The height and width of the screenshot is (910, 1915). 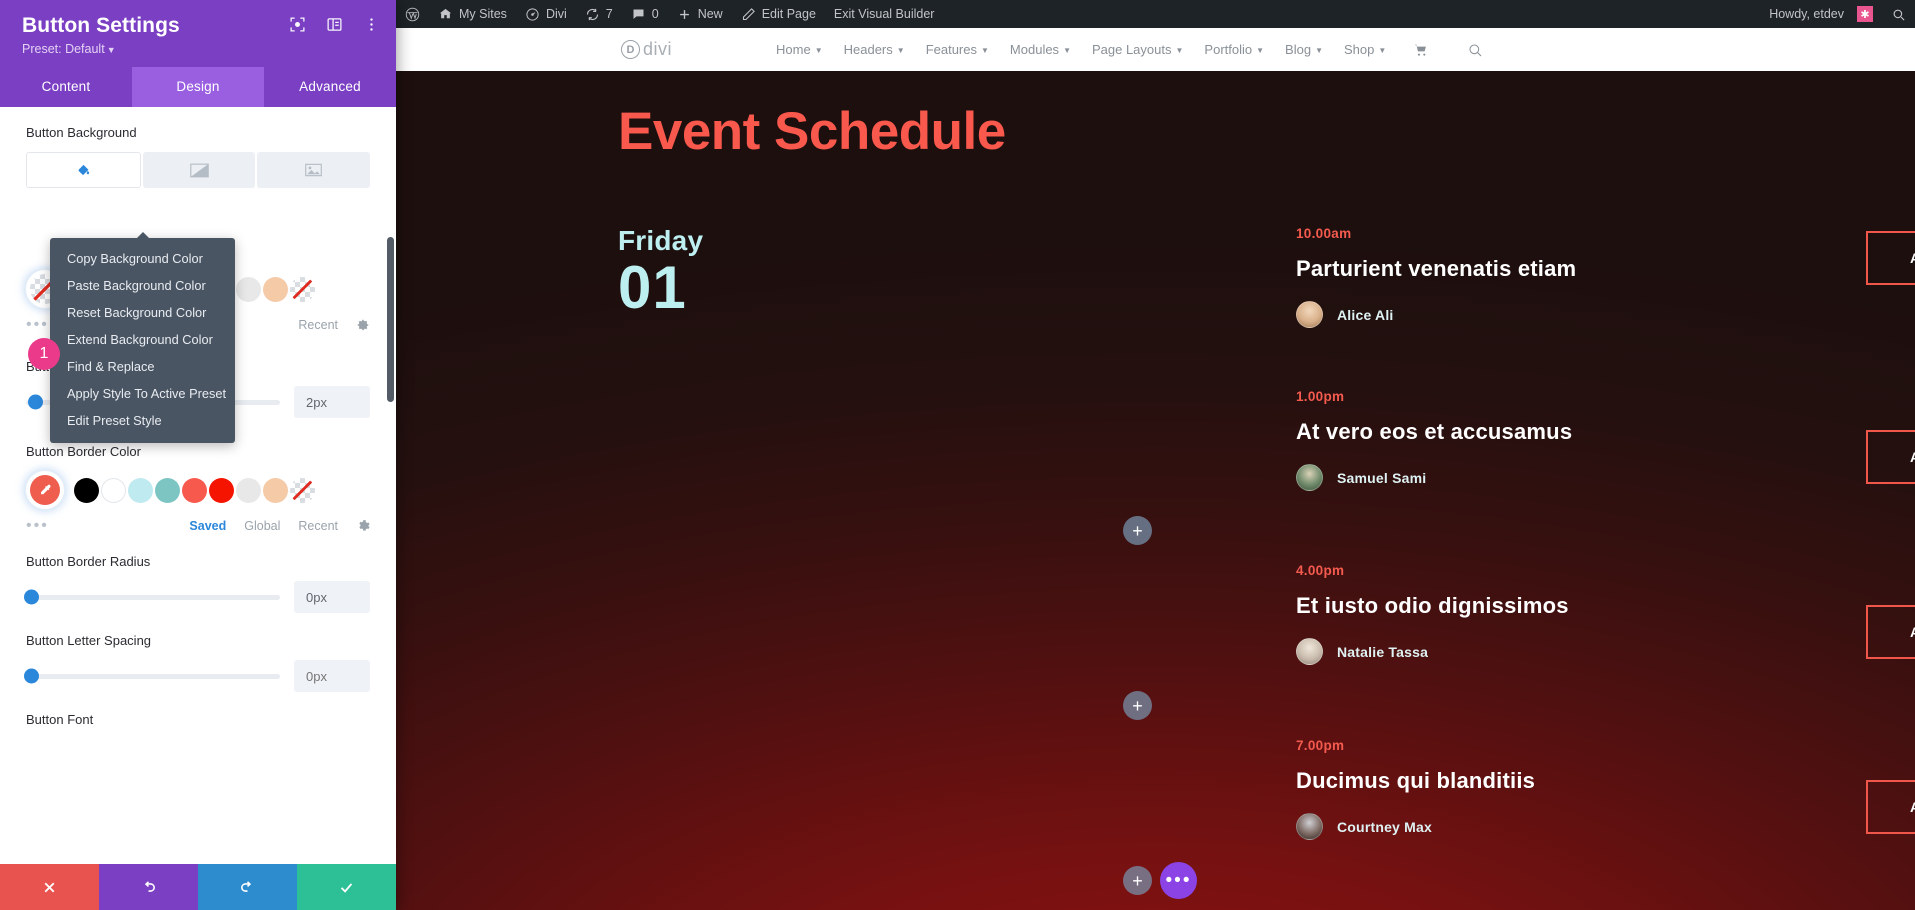 What do you see at coordinates (630, 49) in the screenshot?
I see `divi-logo-mark: D` at bounding box center [630, 49].